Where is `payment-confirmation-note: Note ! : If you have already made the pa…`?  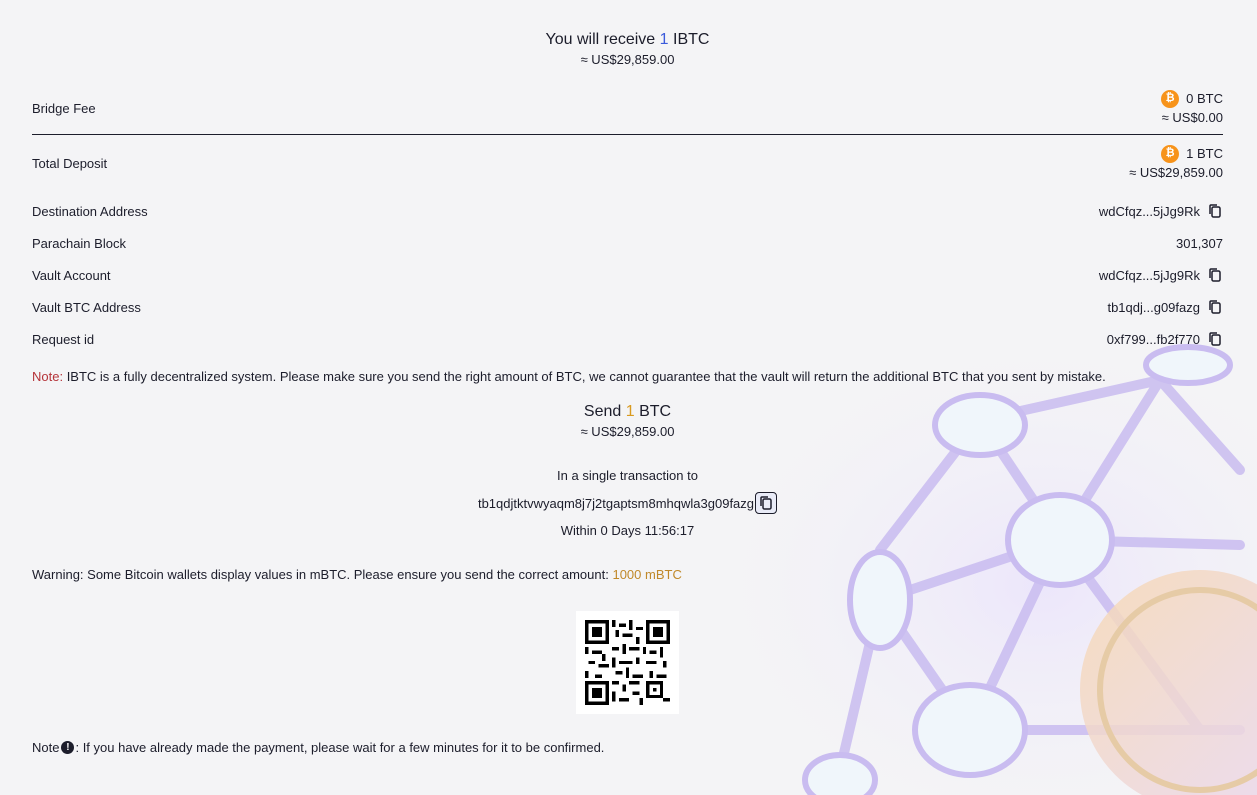
payment-confirmation-note: Note ! : If you have already made the pa… is located at coordinates (318, 747).